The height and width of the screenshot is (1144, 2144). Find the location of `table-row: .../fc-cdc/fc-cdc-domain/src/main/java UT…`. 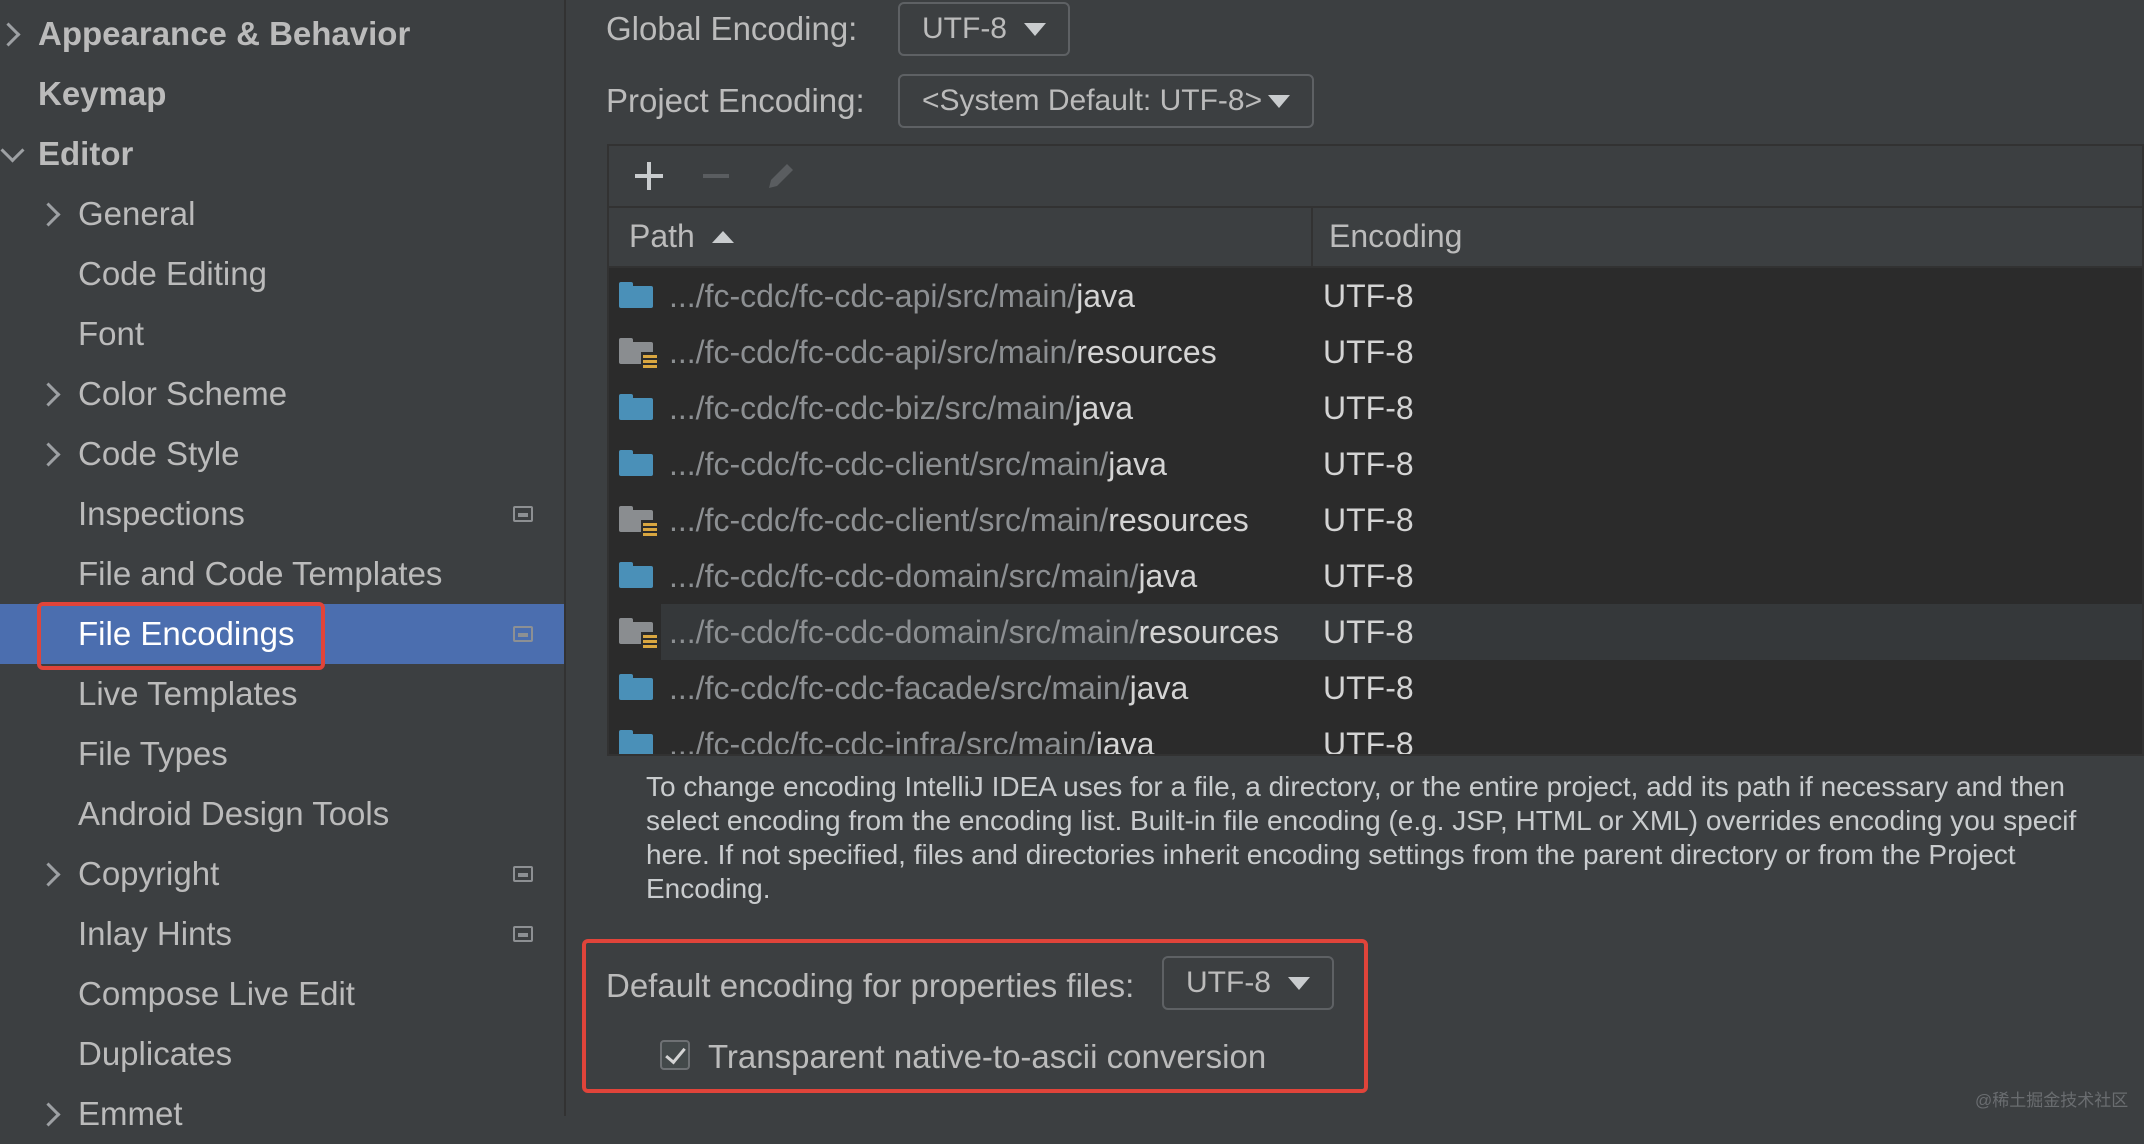

table-row: .../fc-cdc/fc-cdc-domain/src/main/java UT… is located at coordinates (1375, 576).